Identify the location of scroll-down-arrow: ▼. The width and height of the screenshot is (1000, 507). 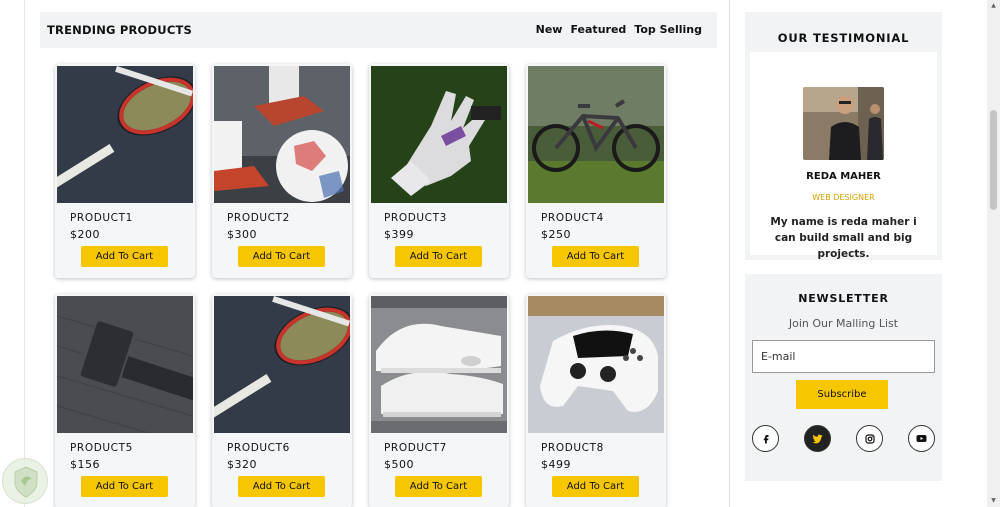
(993, 500).